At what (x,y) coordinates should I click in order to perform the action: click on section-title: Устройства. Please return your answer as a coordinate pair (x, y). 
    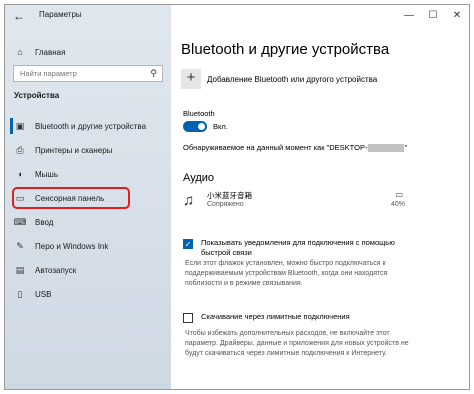
    Looking at the image, I should click on (37, 95).